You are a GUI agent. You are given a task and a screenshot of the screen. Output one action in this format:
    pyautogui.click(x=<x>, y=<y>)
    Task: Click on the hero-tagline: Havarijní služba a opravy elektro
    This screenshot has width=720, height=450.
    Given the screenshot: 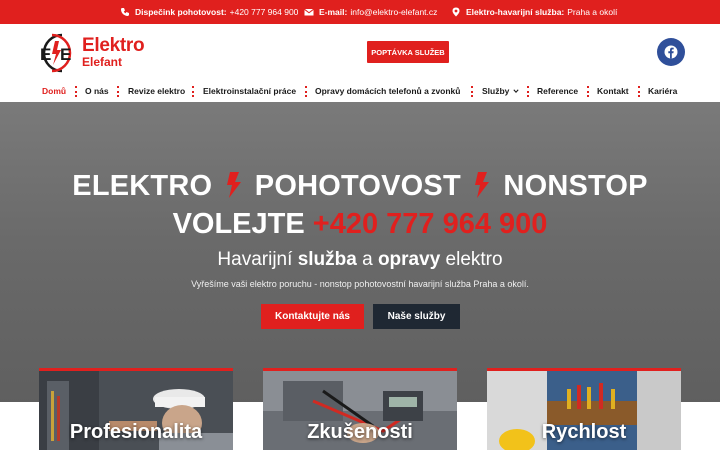 What is the action you would take?
    pyautogui.click(x=360, y=259)
    